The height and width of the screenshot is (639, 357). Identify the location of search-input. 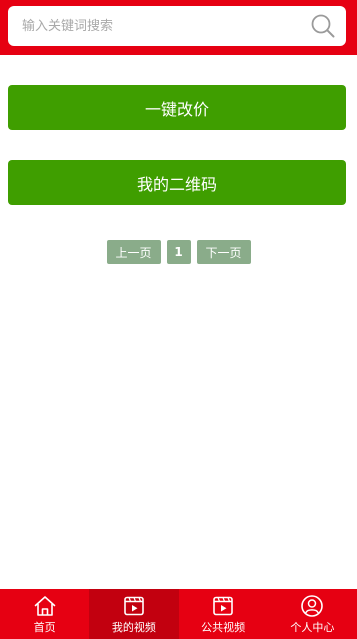
(153, 26).